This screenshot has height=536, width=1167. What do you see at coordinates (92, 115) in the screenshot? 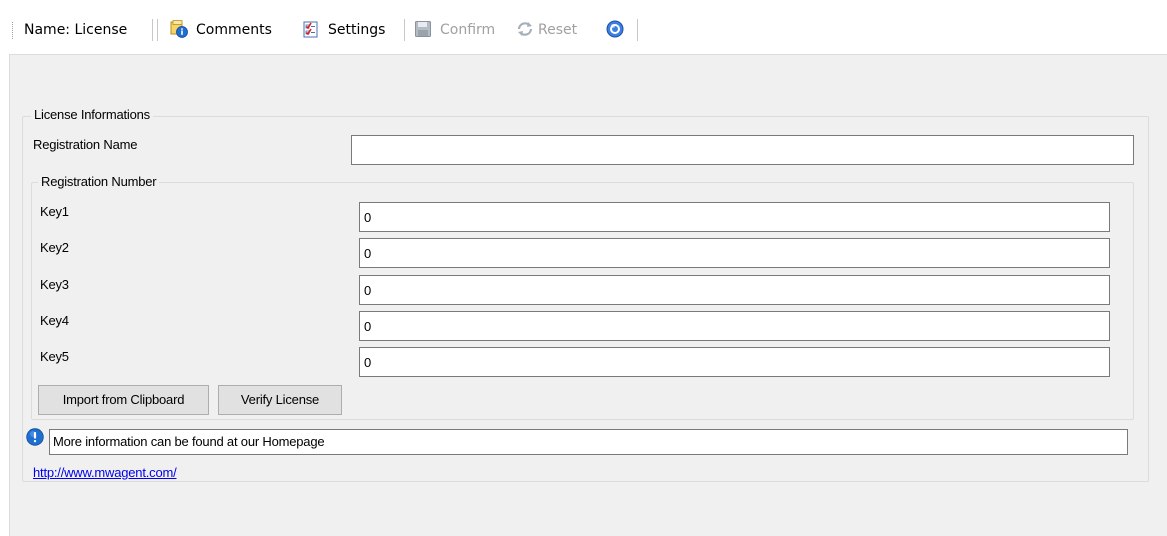
I see `license-informations-title: License Informations` at bounding box center [92, 115].